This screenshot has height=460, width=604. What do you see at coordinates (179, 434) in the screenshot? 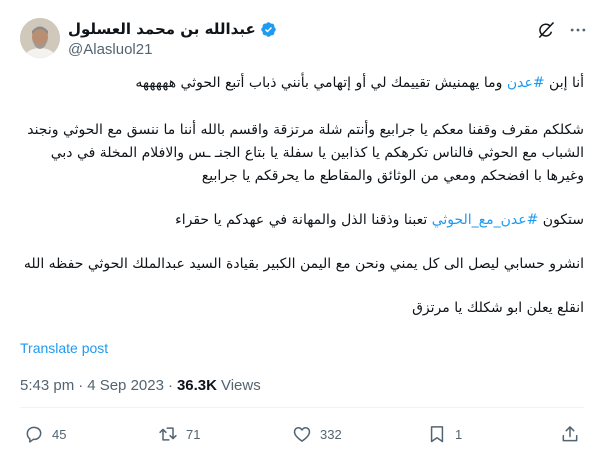
I see `repost-button: 71` at bounding box center [179, 434].